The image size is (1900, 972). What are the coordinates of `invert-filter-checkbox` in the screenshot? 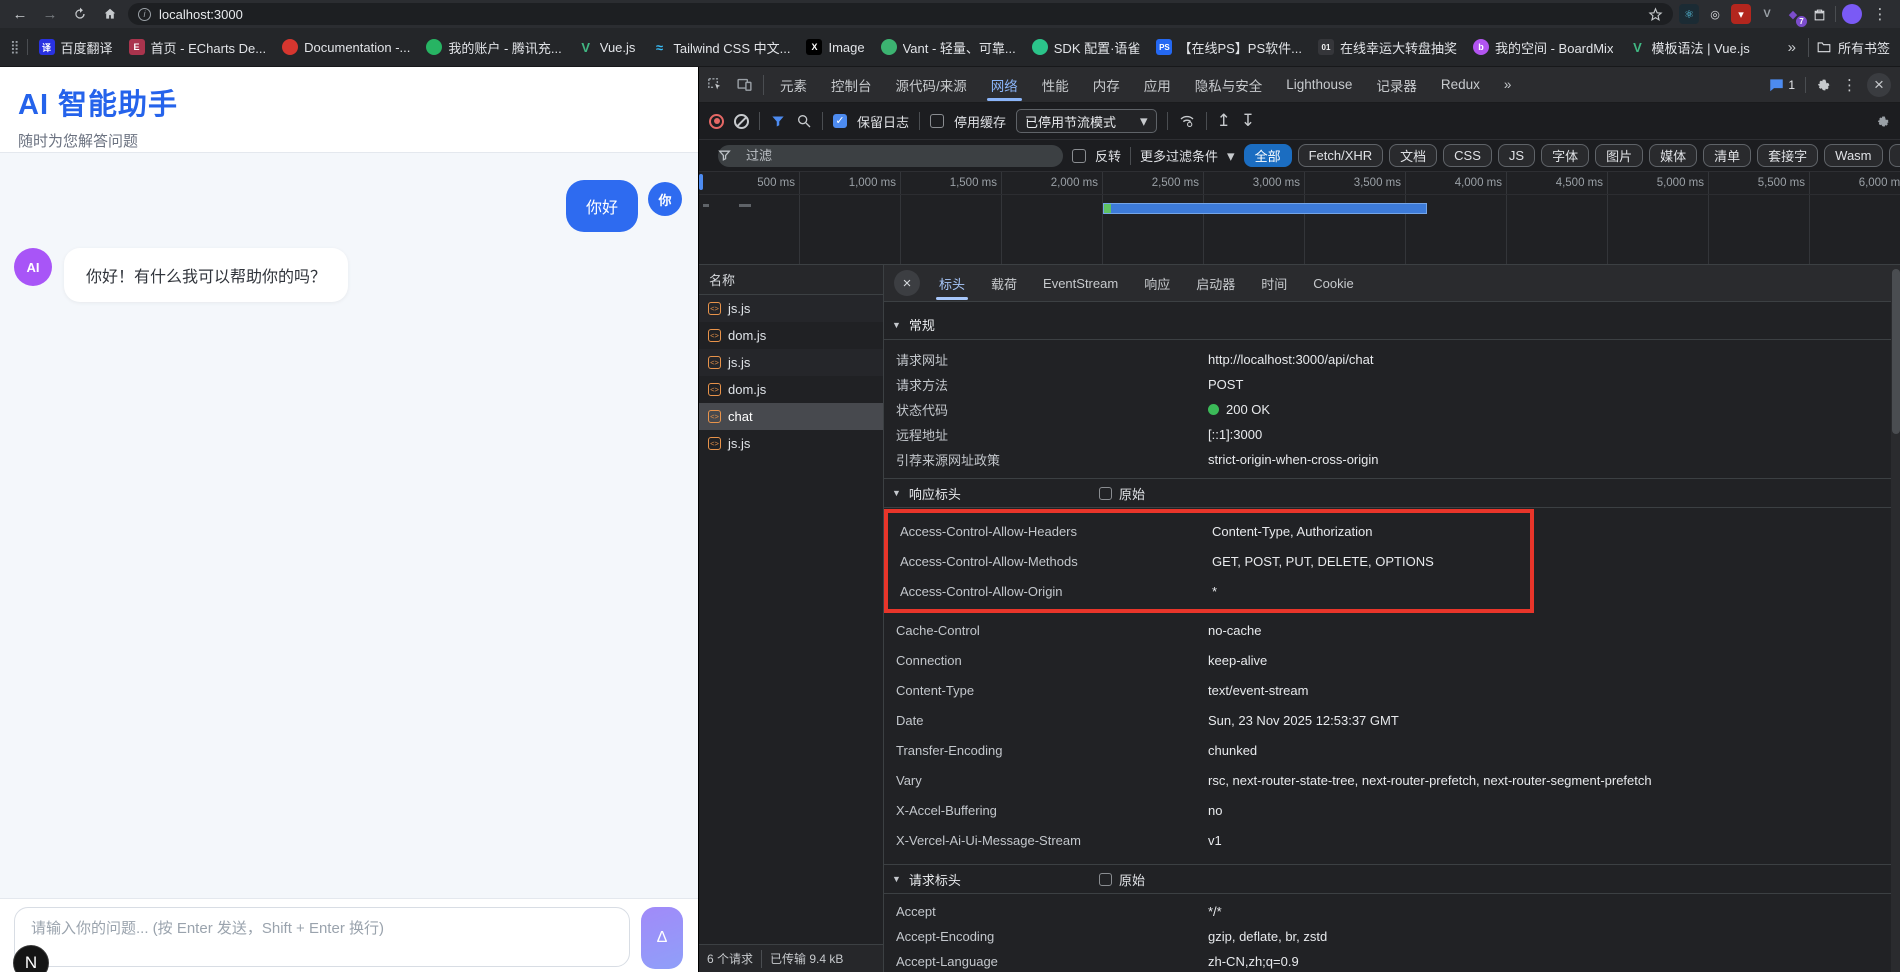 It's located at (1079, 155).